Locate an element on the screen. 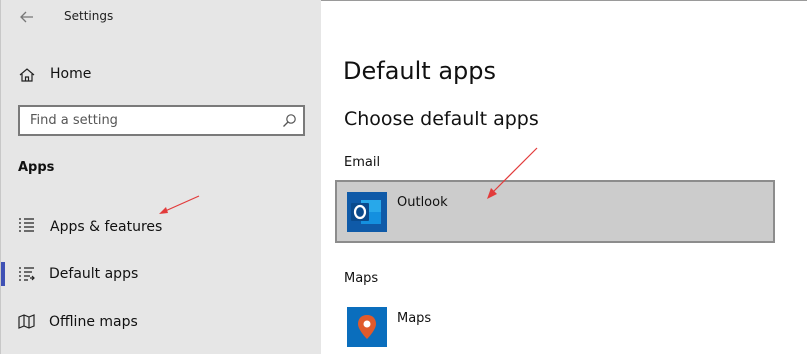  sidebar-item-offline-maps: Offline maps is located at coordinates (161, 322).